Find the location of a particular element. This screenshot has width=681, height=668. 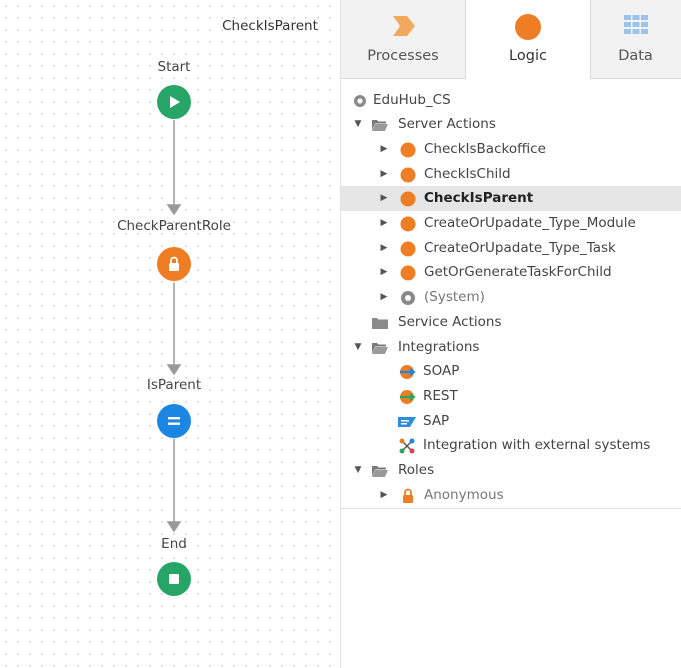

tree-item-external-systems: Integration with external systems is located at coordinates (511, 445).